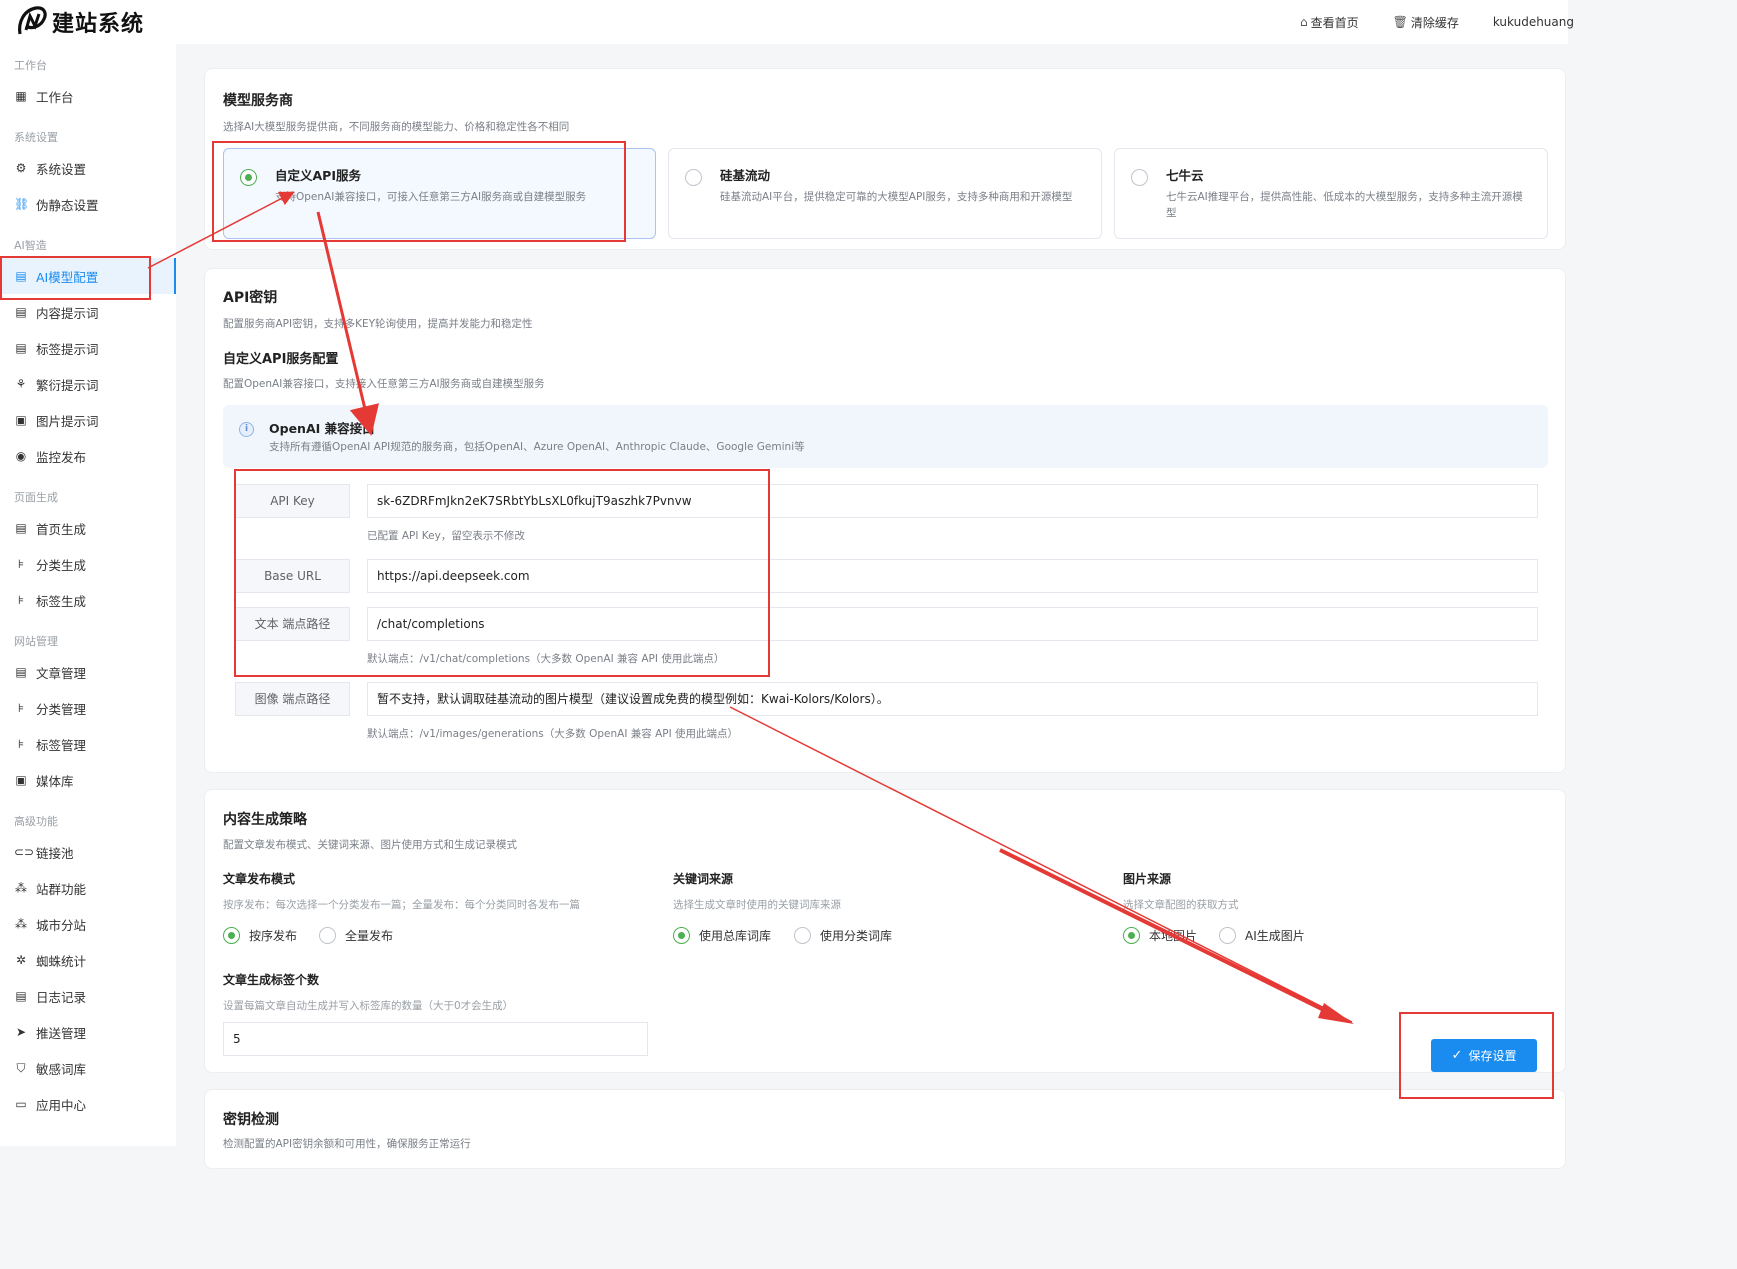 Image resolution: width=1737 pixels, height=1269 pixels. What do you see at coordinates (787, 22) in the screenshot?
I see `top-bar: 建站系统 ⌂ 查看首页 🗑 清除缓存 kukudehuang` at bounding box center [787, 22].